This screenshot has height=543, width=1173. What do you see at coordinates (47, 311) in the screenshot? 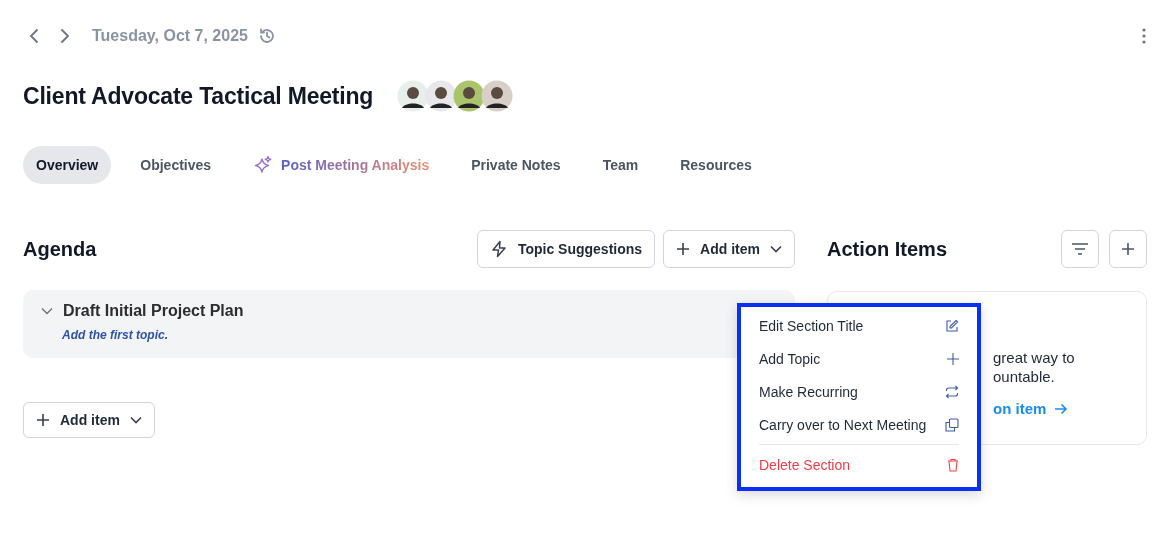
I see `chevron-icon` at bounding box center [47, 311].